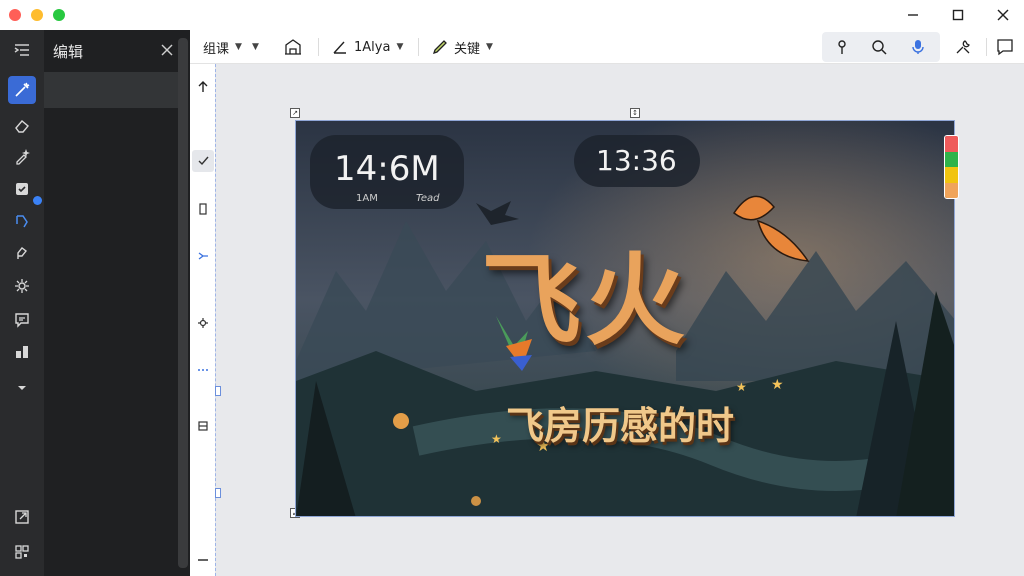 Image resolution: width=1024 pixels, height=576 pixels. What do you see at coordinates (203, 323) in the screenshot?
I see `gear-small-icon` at bounding box center [203, 323].